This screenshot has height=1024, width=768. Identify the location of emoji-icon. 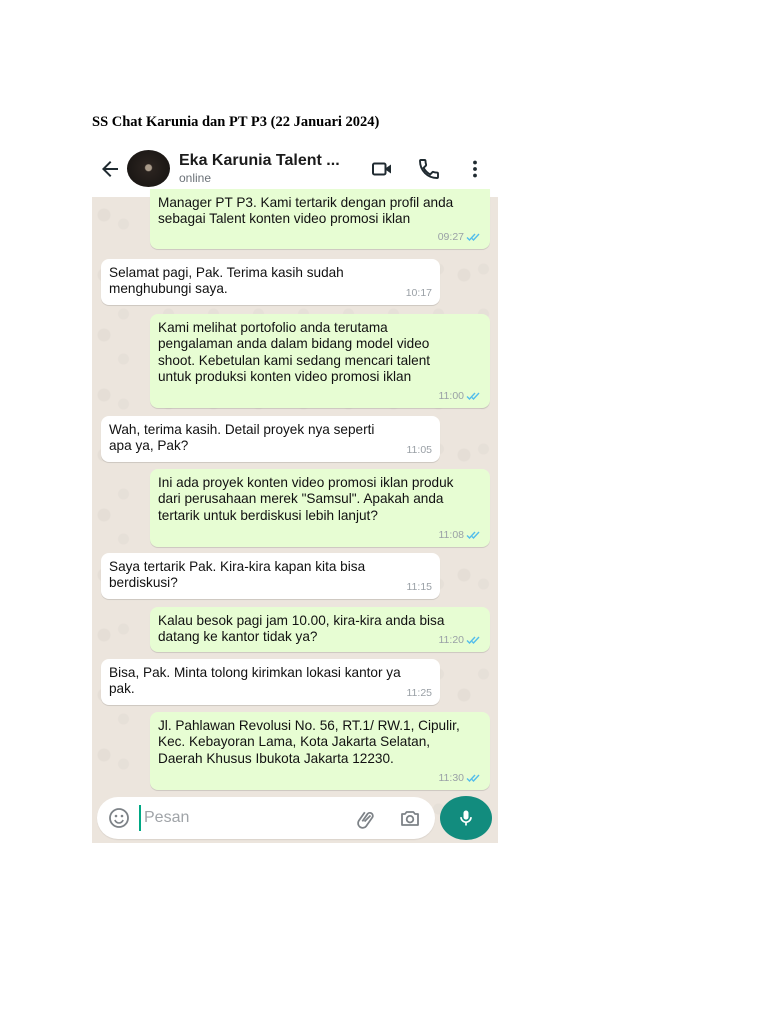
(119, 818).